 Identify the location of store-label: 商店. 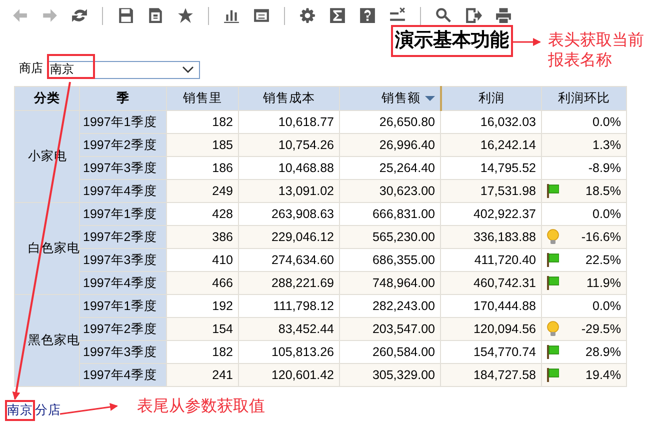
(31, 68).